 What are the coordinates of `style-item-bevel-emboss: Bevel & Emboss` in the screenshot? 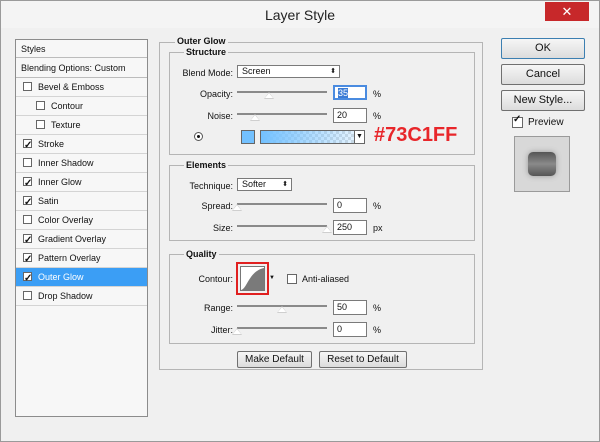 It's located at (81, 87).